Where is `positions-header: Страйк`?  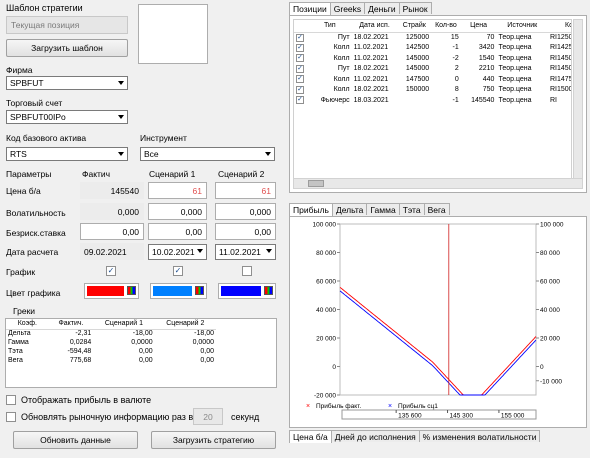
positions-header: Страйк is located at coordinates (414, 26).